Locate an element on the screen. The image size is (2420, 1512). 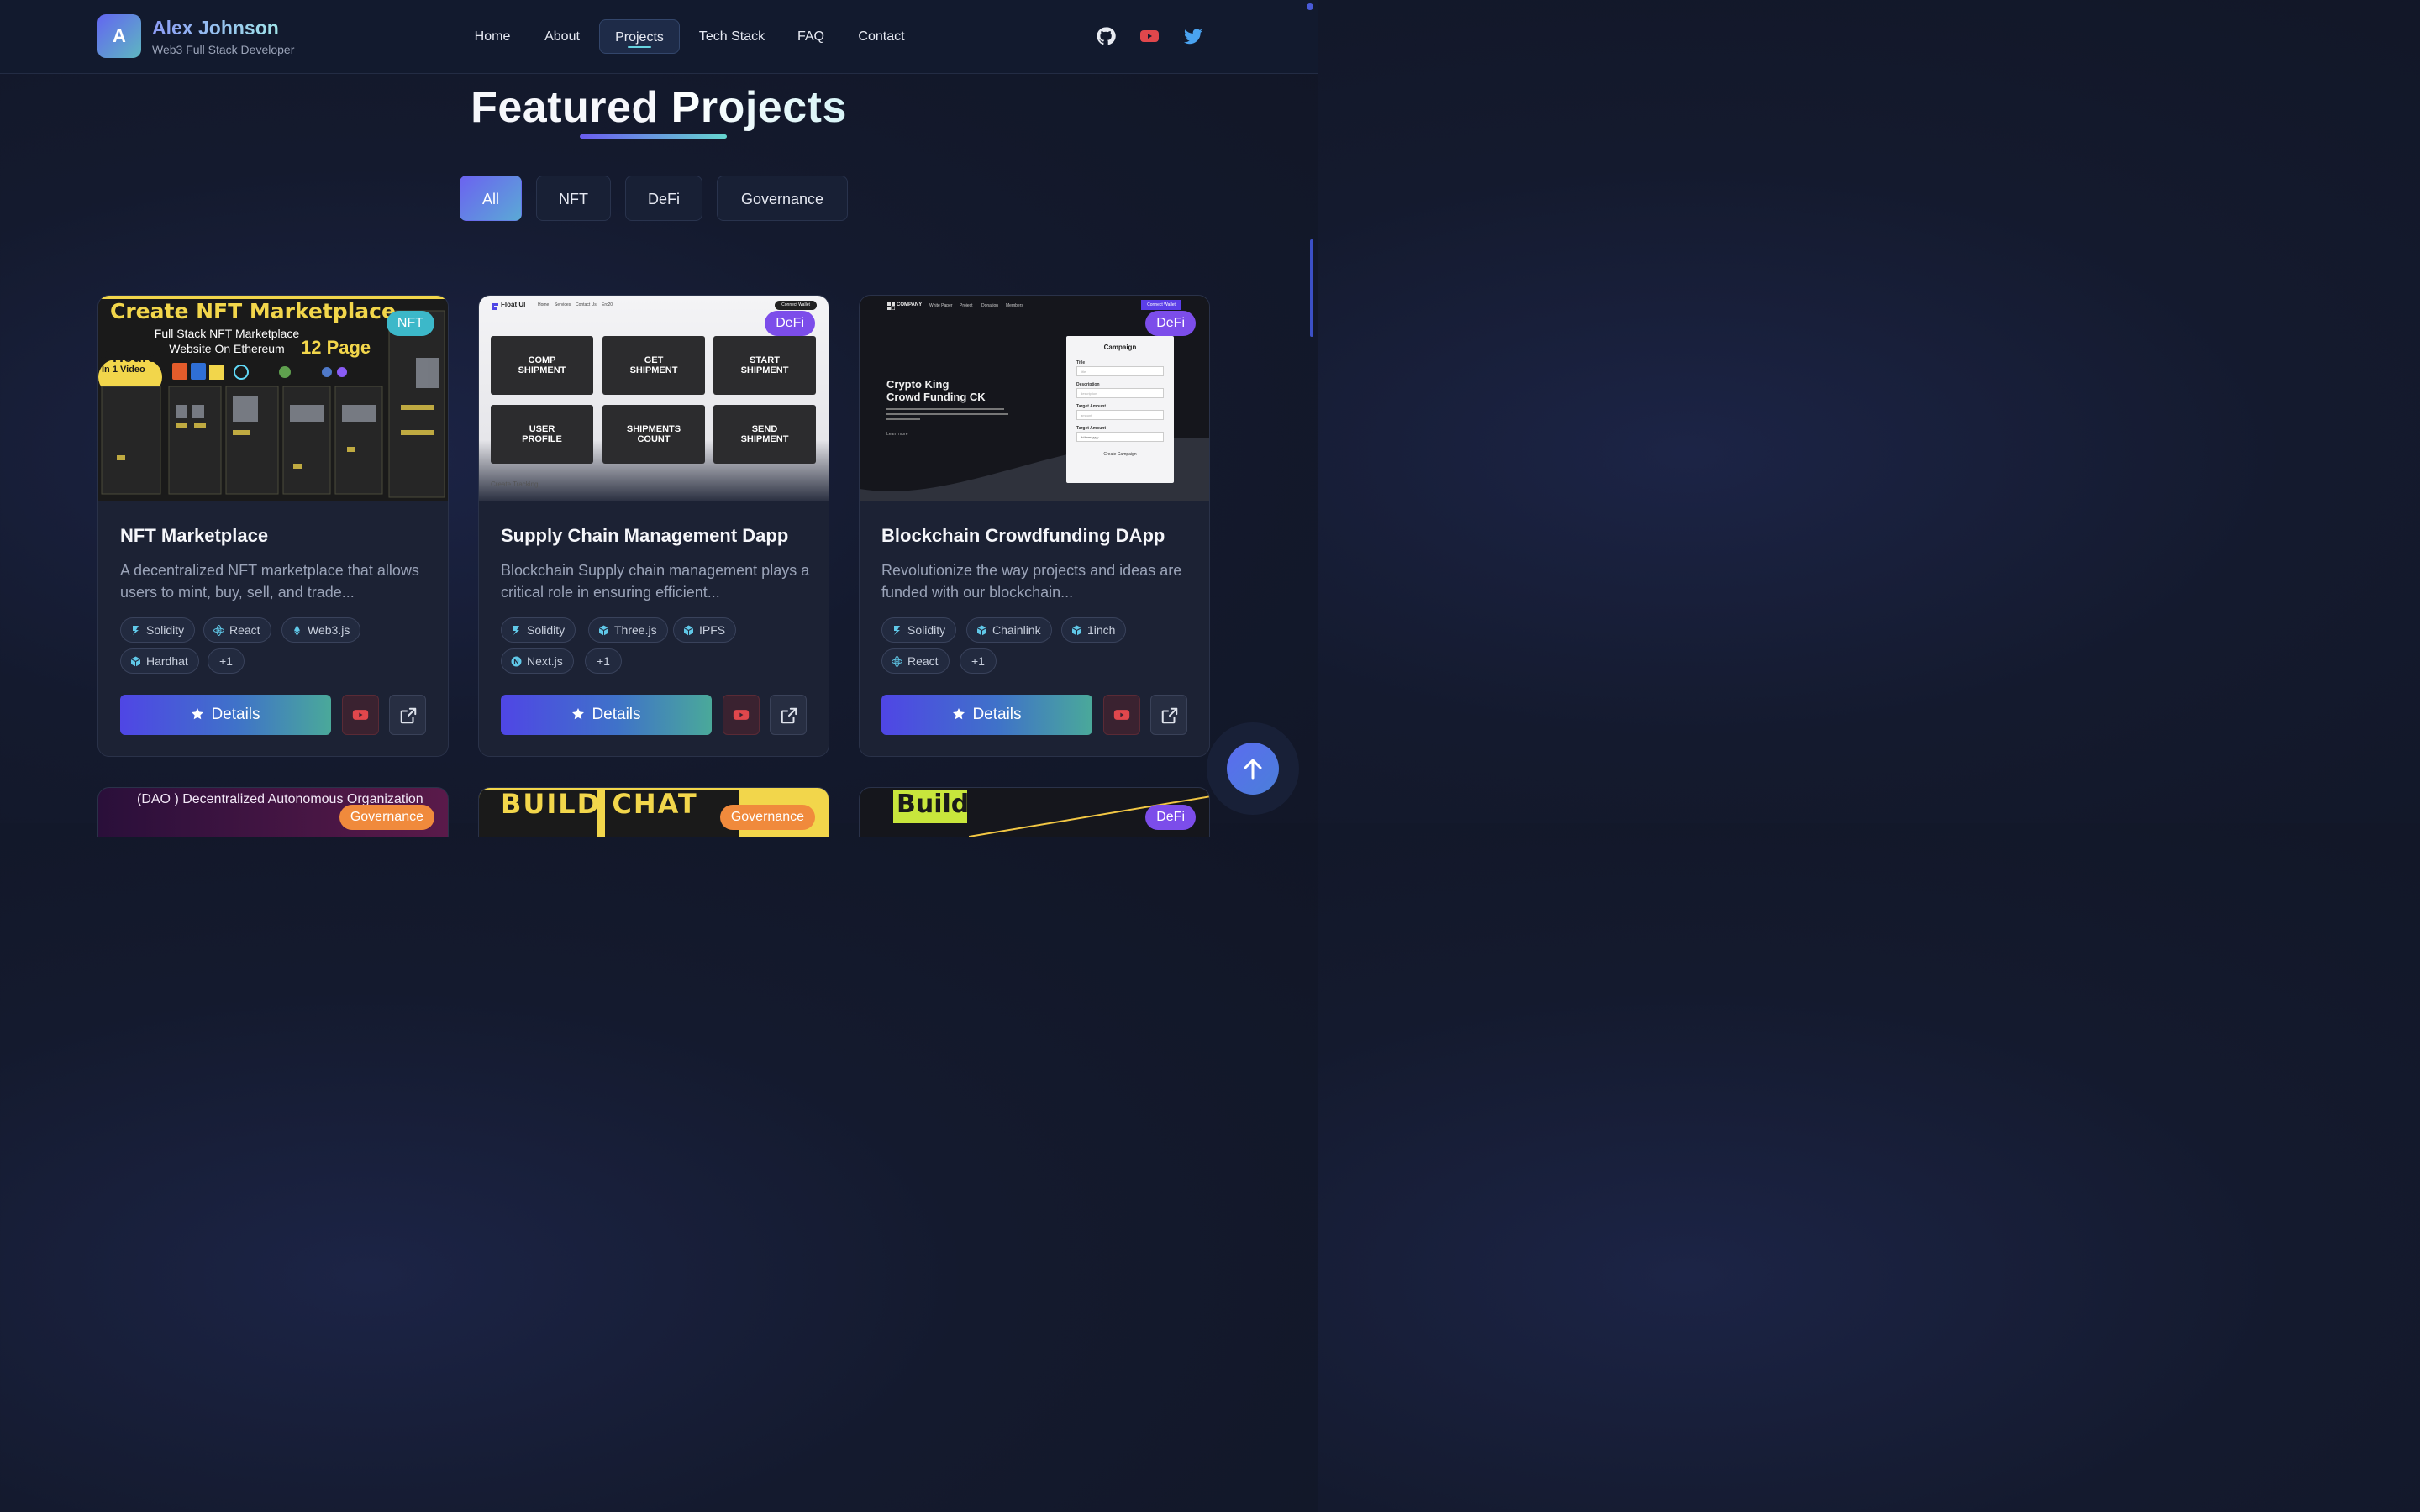
nav-home: Home is located at coordinates (493, 36).